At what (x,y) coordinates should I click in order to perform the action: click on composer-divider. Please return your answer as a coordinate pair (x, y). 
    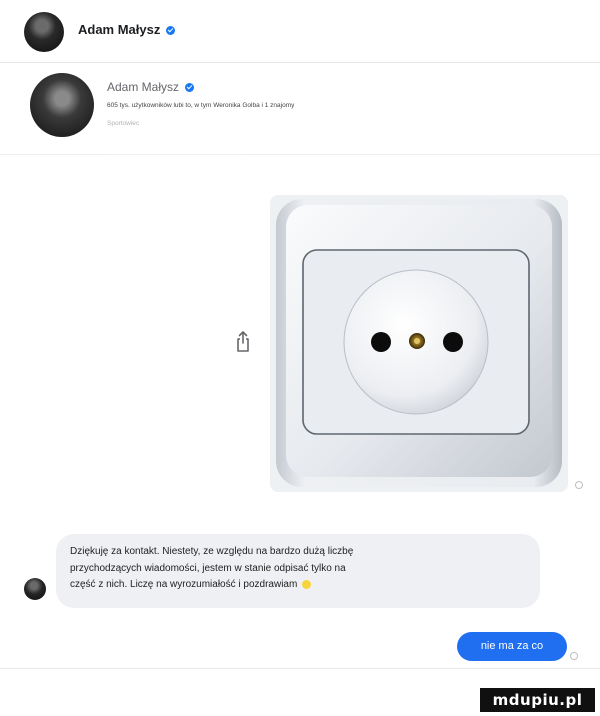
    Looking at the image, I should click on (300, 668).